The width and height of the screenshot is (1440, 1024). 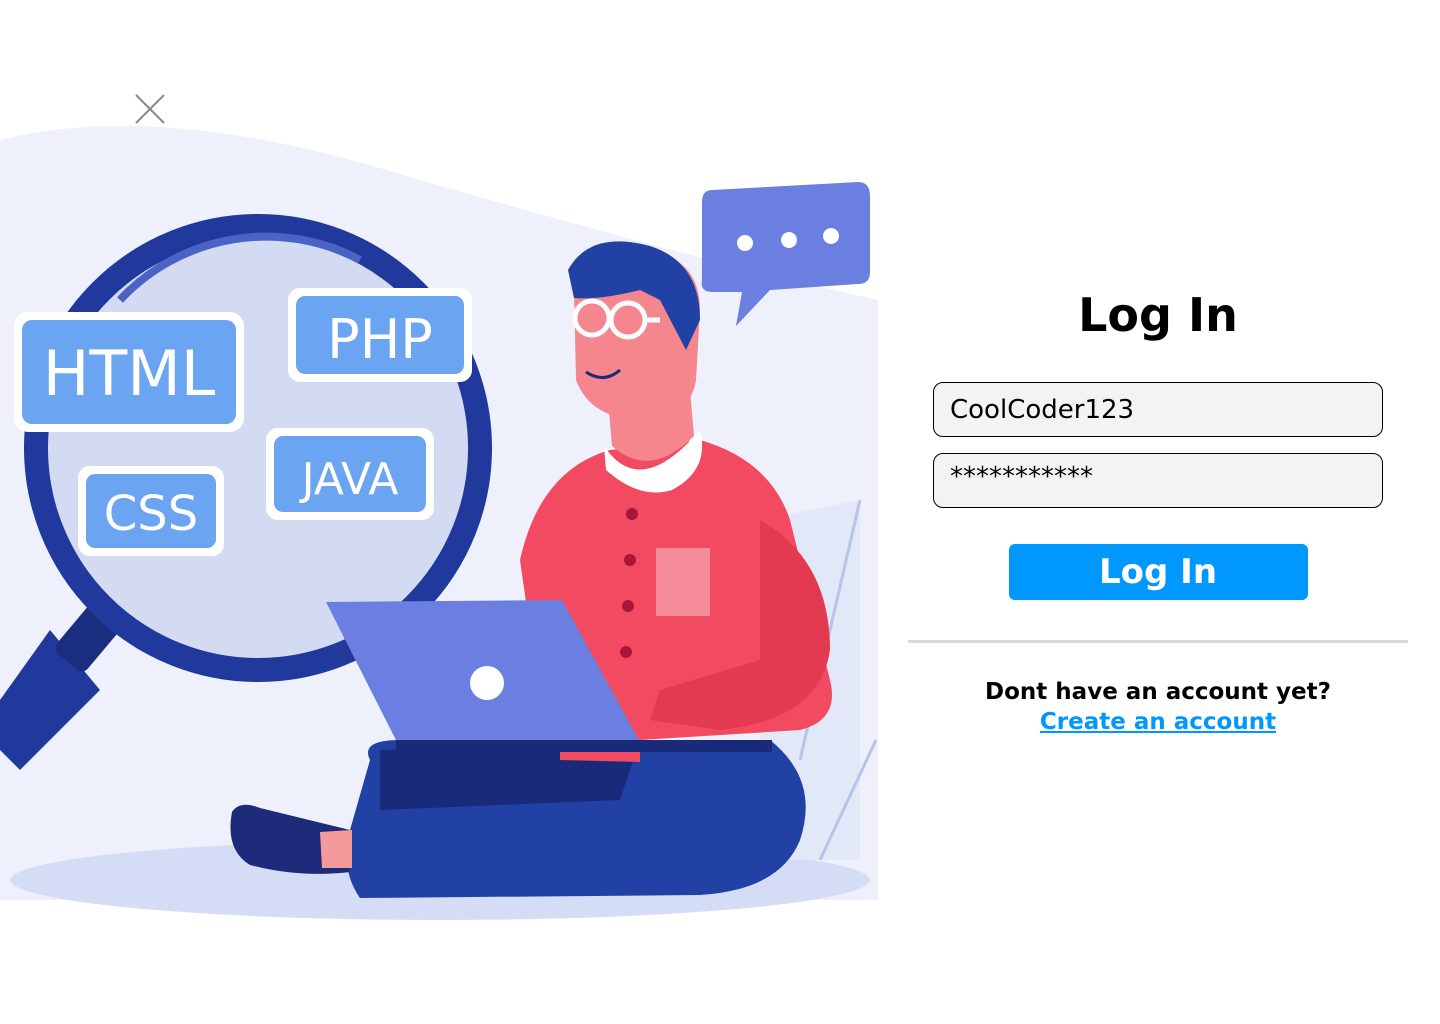 What do you see at coordinates (1158, 315) in the screenshot?
I see `page-title: Log In` at bounding box center [1158, 315].